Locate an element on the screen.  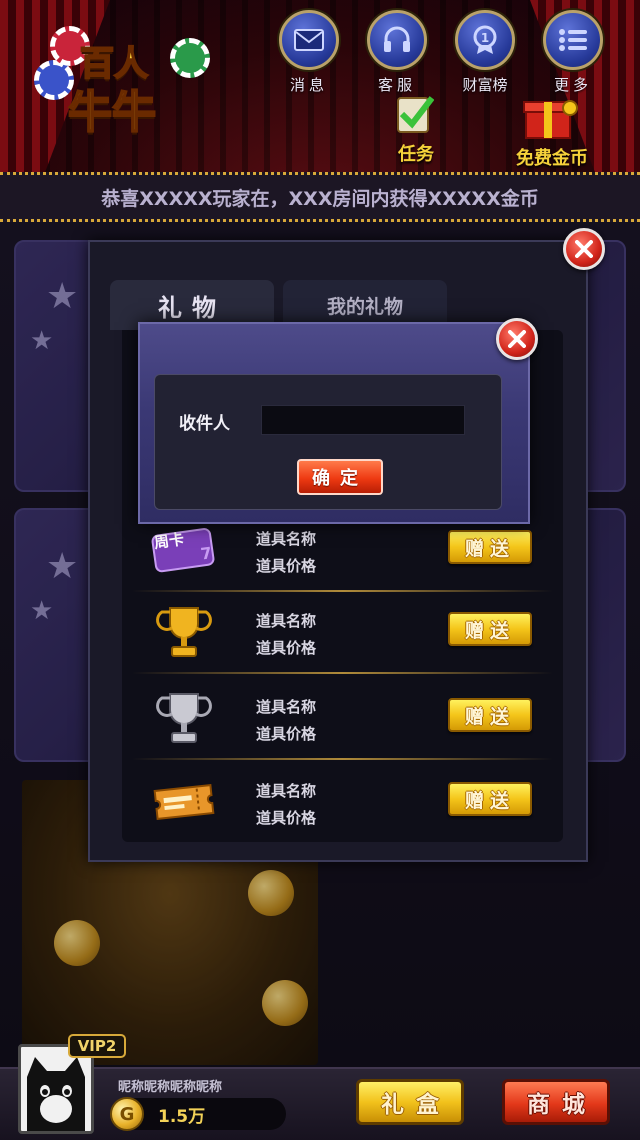
task-label: 任务 is located at coordinates (416, 154).